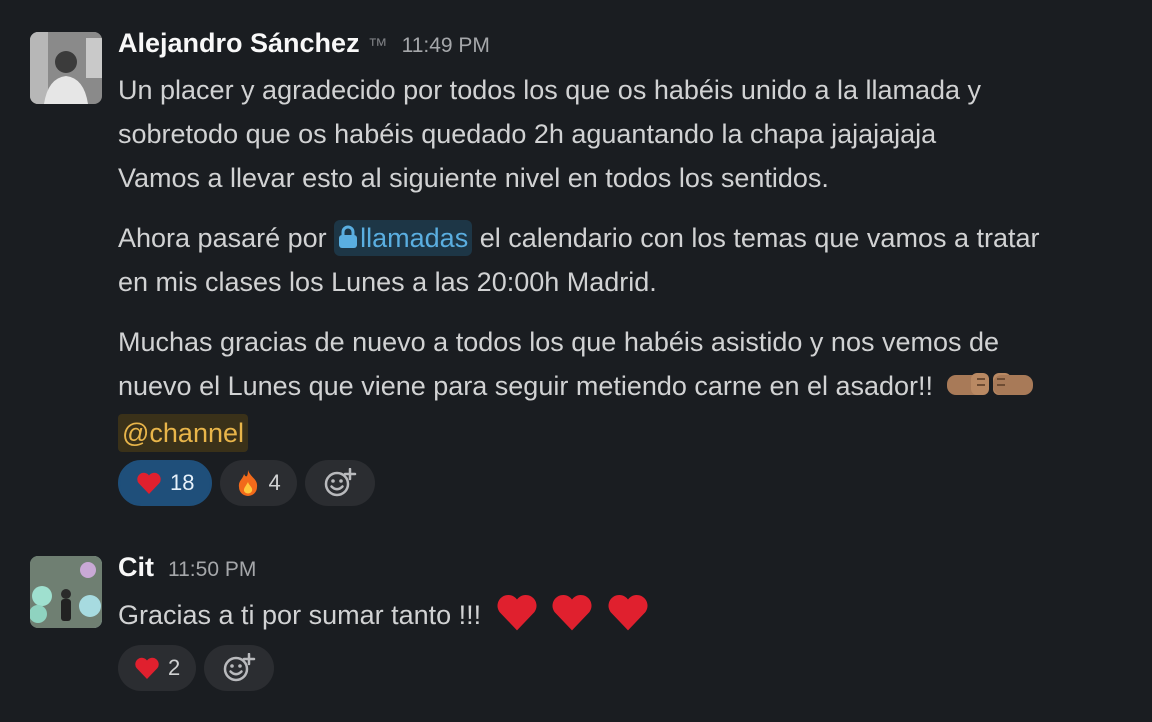 The image size is (1152, 722). What do you see at coordinates (628, 483) in the screenshot?
I see `reactions-bar: 18 4` at bounding box center [628, 483].